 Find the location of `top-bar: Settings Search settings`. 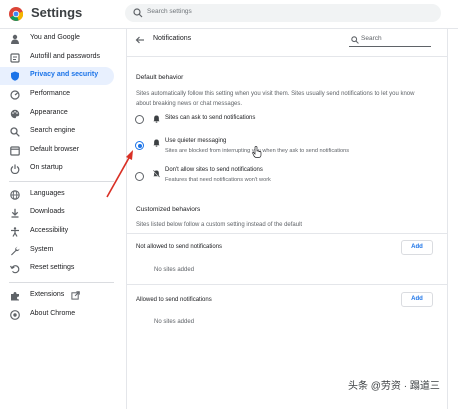

top-bar: Settings Search settings is located at coordinates (229, 14).